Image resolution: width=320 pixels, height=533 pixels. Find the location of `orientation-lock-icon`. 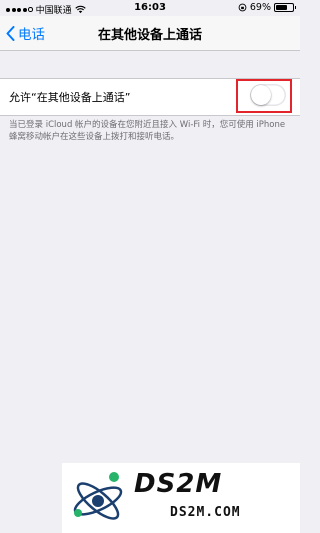

orientation-lock-icon is located at coordinates (242, 7).